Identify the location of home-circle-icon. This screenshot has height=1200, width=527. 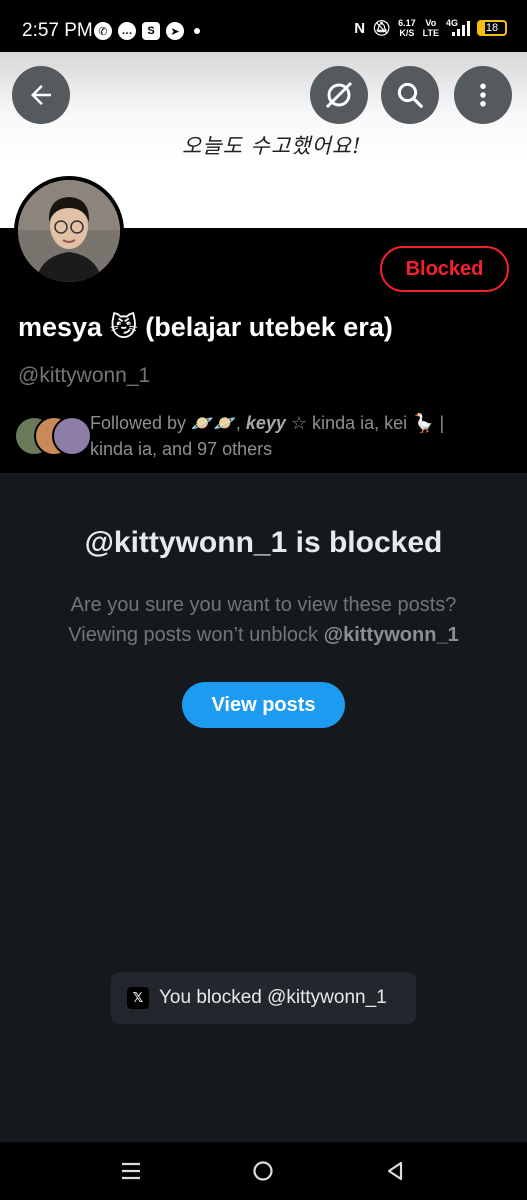
(263, 1171).